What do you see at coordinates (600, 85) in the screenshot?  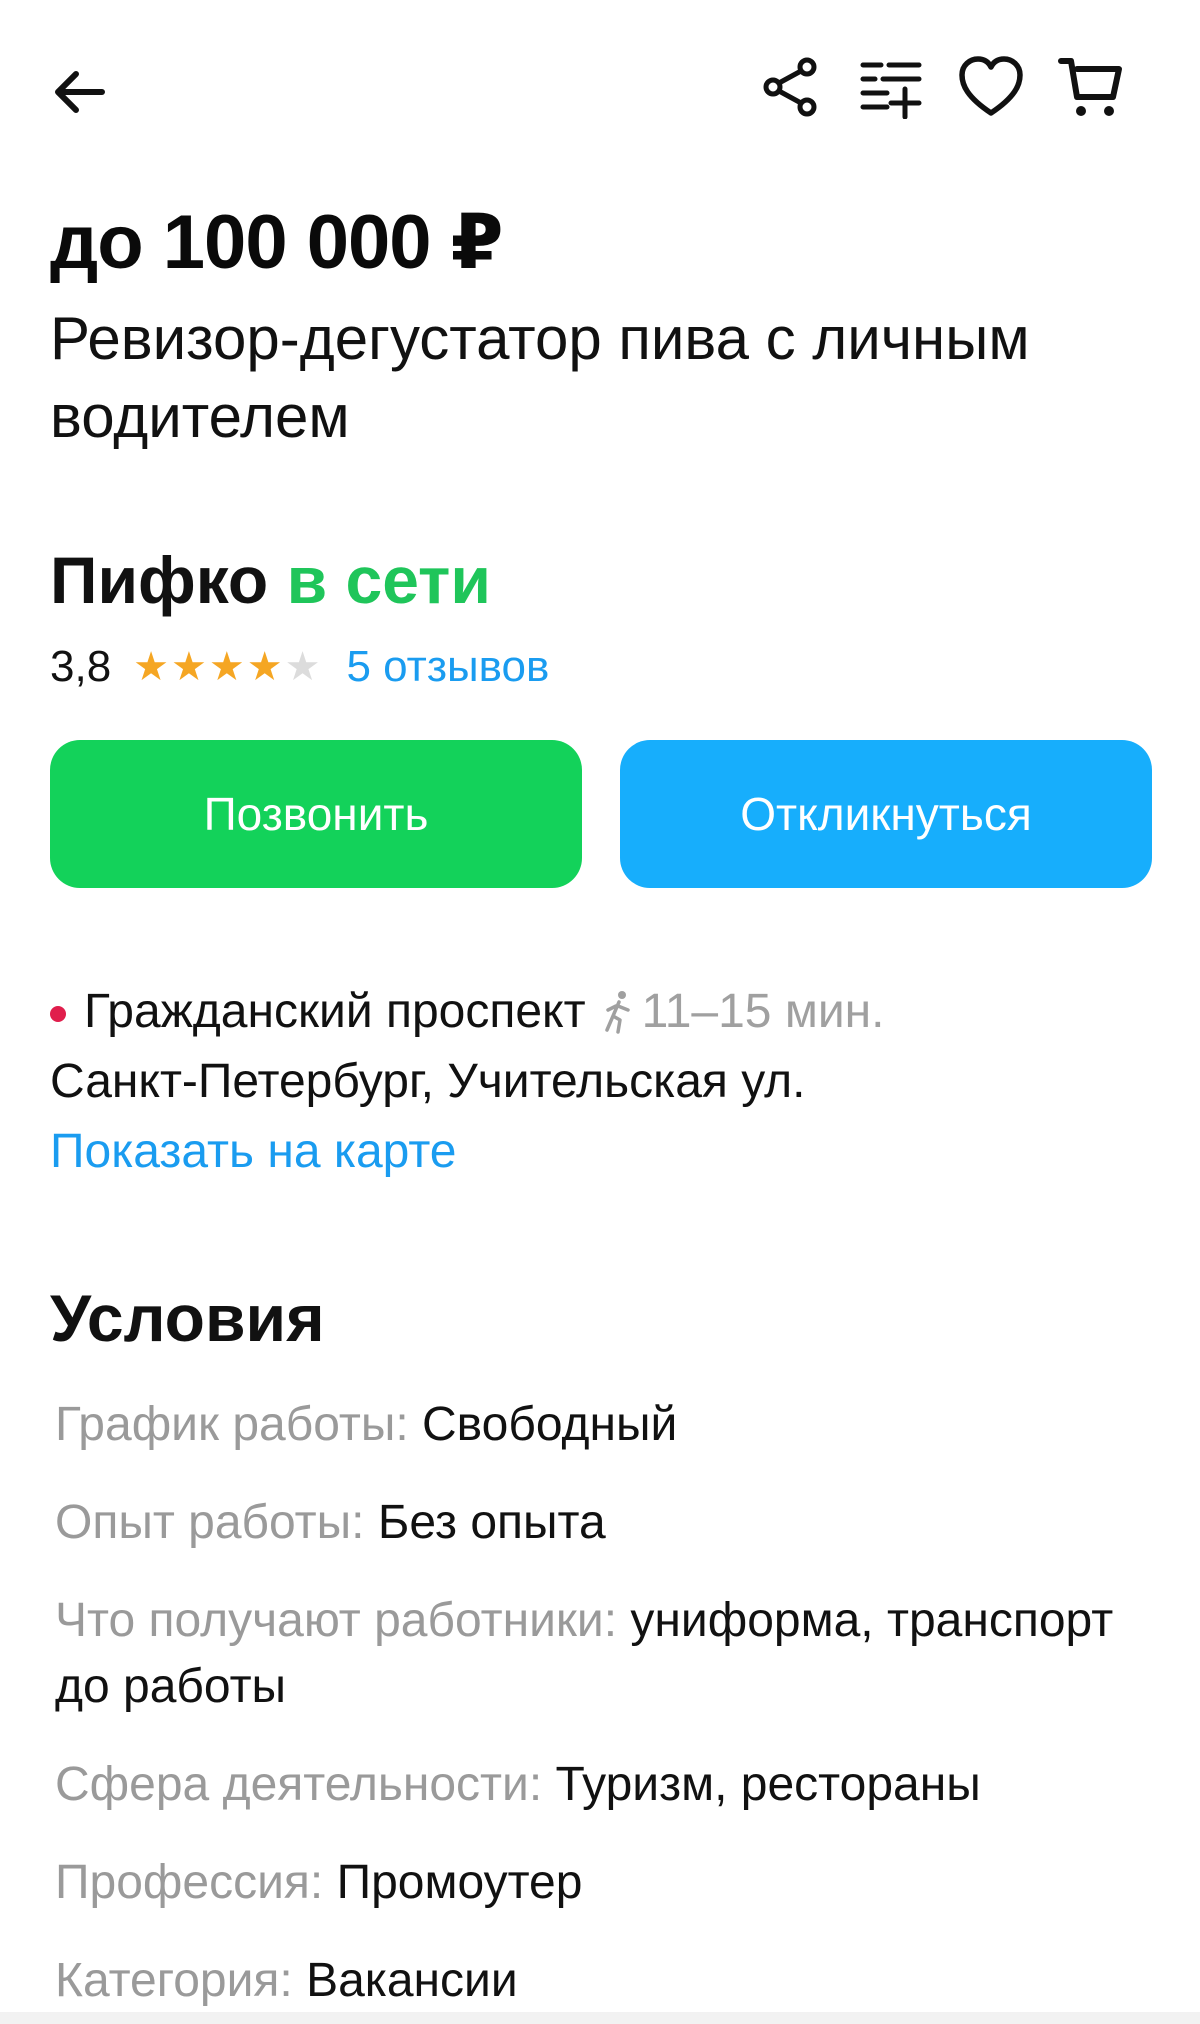 I see `top-bar` at bounding box center [600, 85].